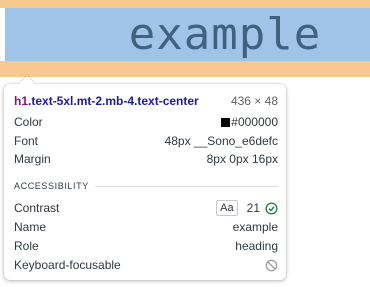 This screenshot has width=370, height=287. Describe the element at coordinates (242, 159) in the screenshot. I see `margin-value: 8px 0px 16px` at that location.